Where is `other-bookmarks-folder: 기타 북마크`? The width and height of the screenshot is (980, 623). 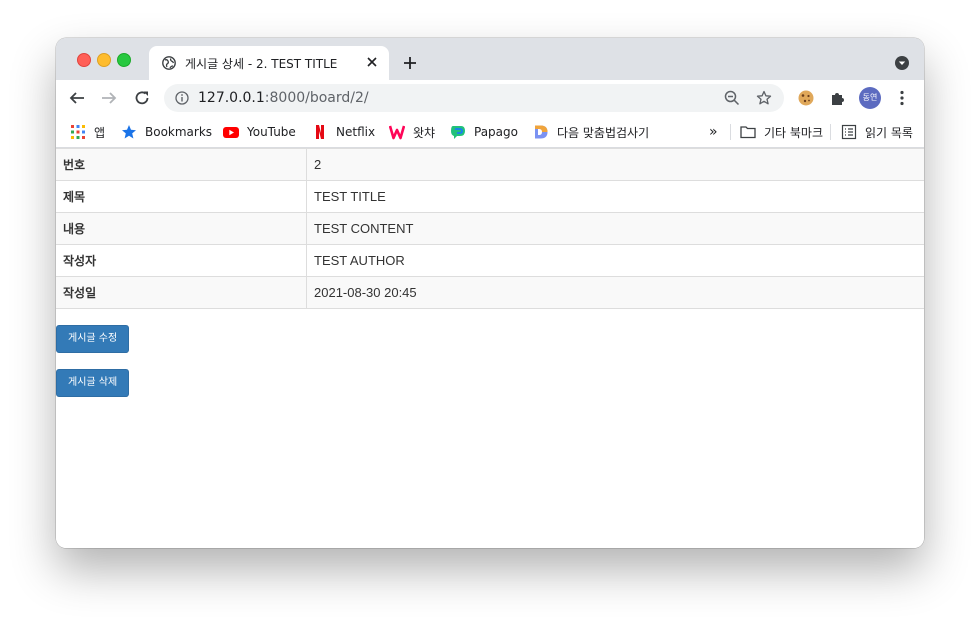
other-bookmarks-folder: 기타 북마크 is located at coordinates (781, 132).